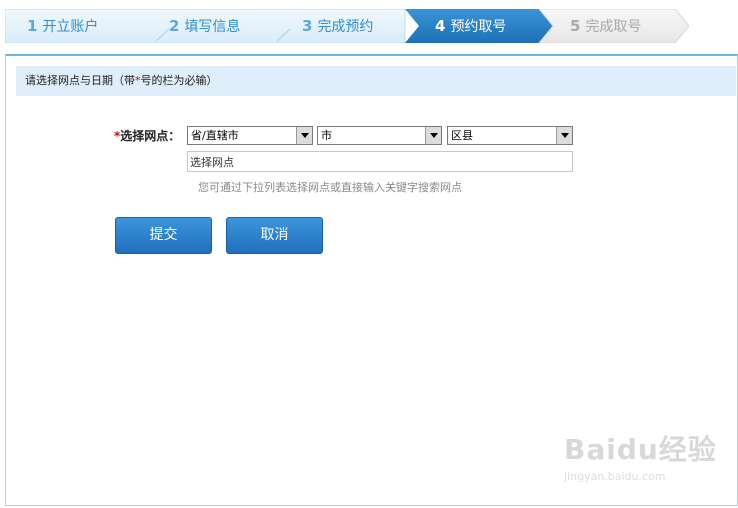 Image resolution: width=738 pixels, height=508 pixels. What do you see at coordinates (80, 80) in the screenshot?
I see `notice-text-before: 请选择网点与日期（带` at bounding box center [80, 80].